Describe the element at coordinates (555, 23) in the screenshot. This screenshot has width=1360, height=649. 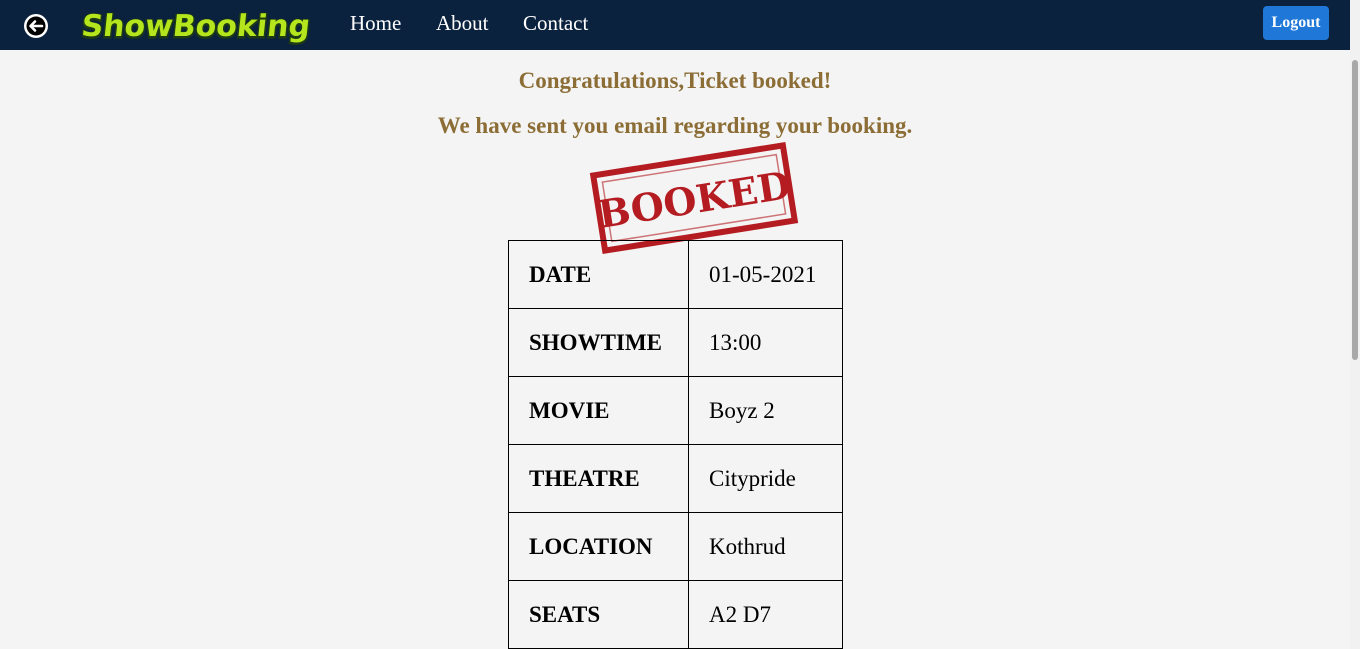
I see `nav-link-contact: Contact` at that location.